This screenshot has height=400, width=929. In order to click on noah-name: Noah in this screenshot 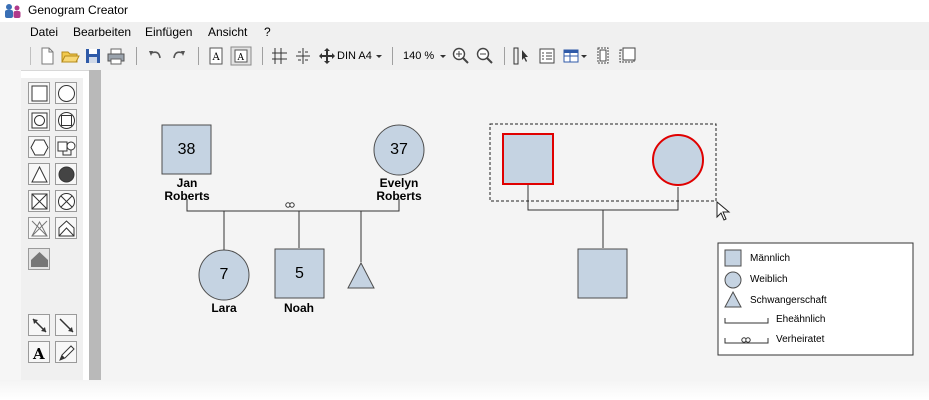, I will do `click(299, 308)`.